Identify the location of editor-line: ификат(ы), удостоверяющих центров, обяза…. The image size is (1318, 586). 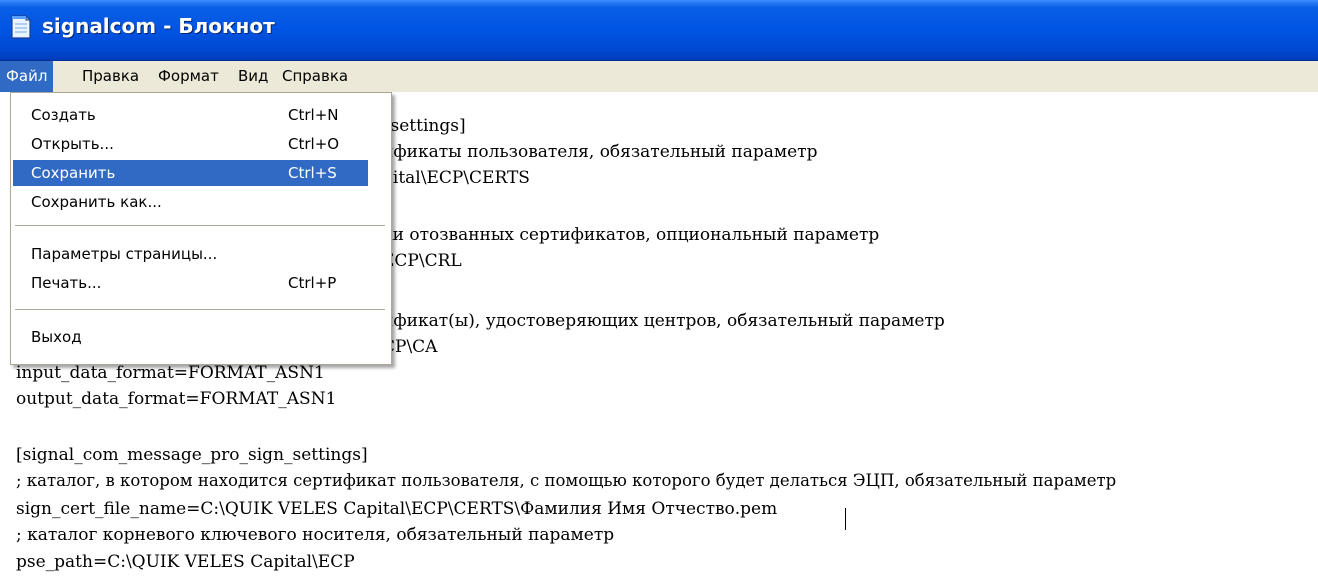
(663, 321).